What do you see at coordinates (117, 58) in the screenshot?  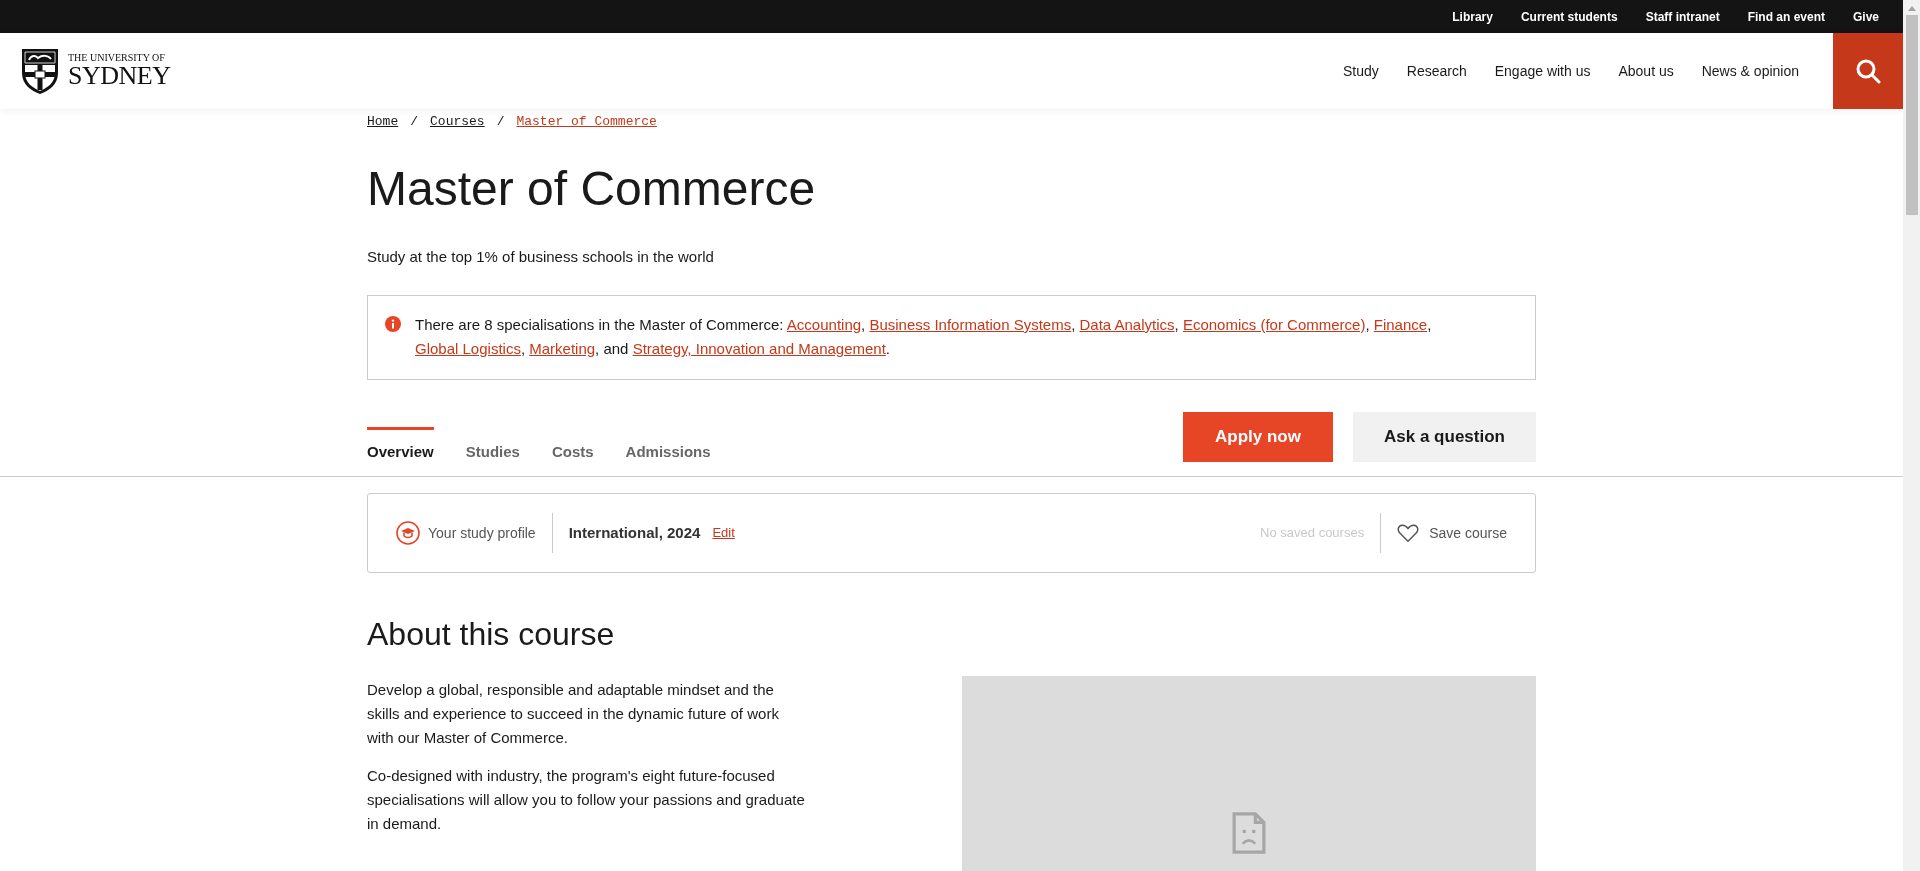 I see `logo-wordmark-top: THE UNIVERSITY OF` at bounding box center [117, 58].